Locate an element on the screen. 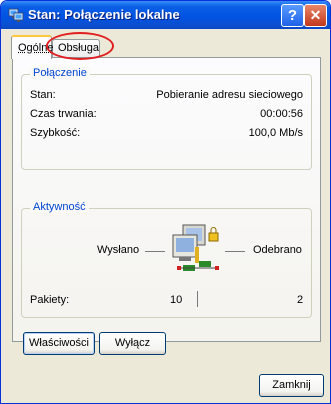  duration-label: Czas trwania: is located at coordinates (63, 114).